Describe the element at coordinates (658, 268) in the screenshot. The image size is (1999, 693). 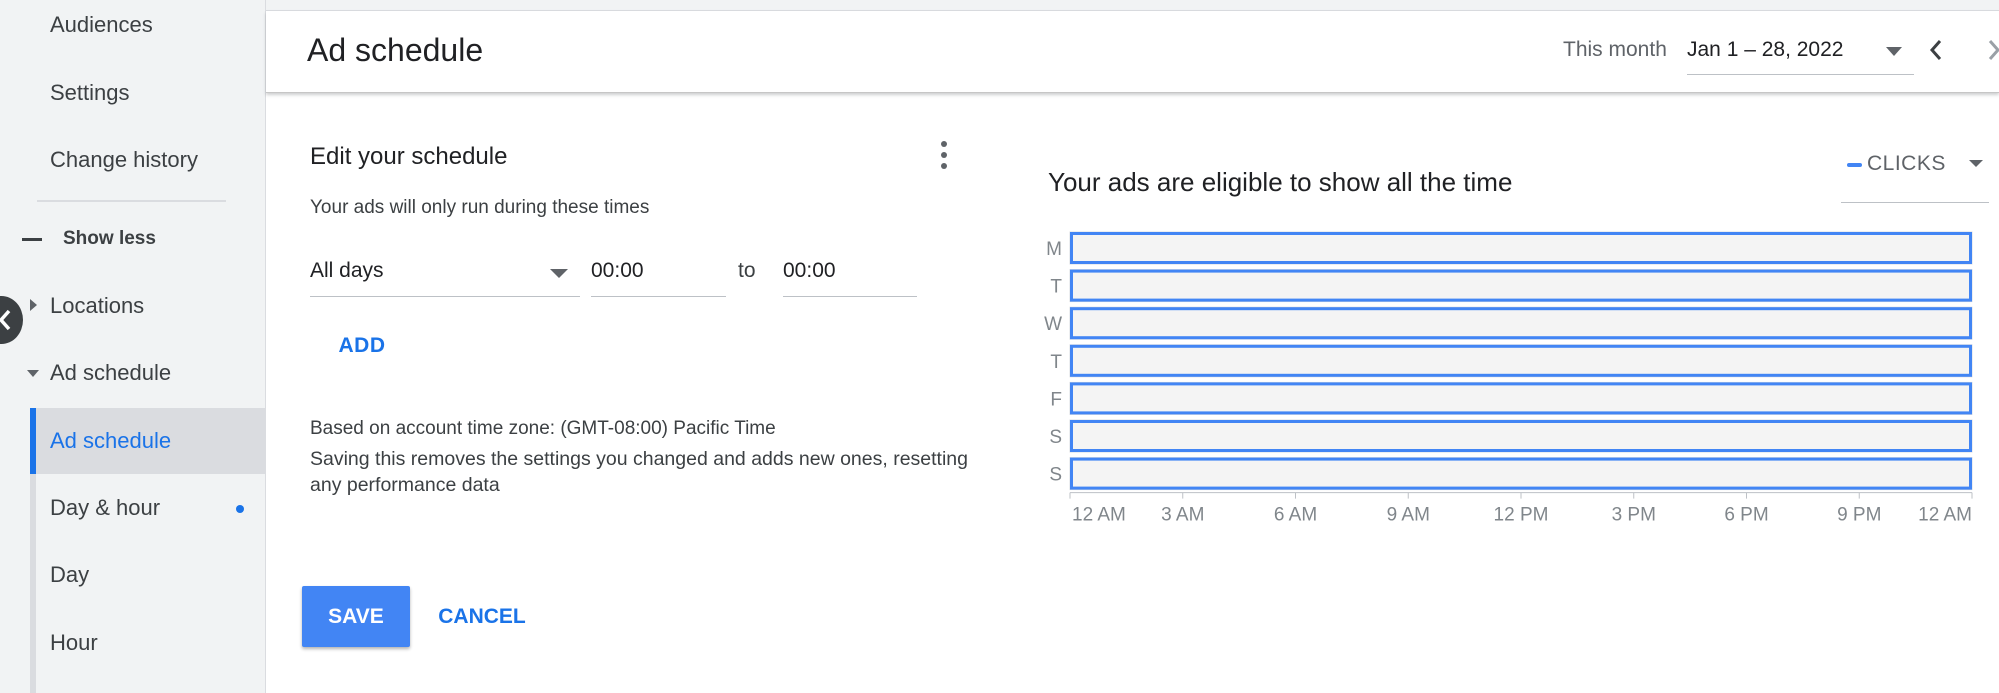
I see `start-time-input` at that location.